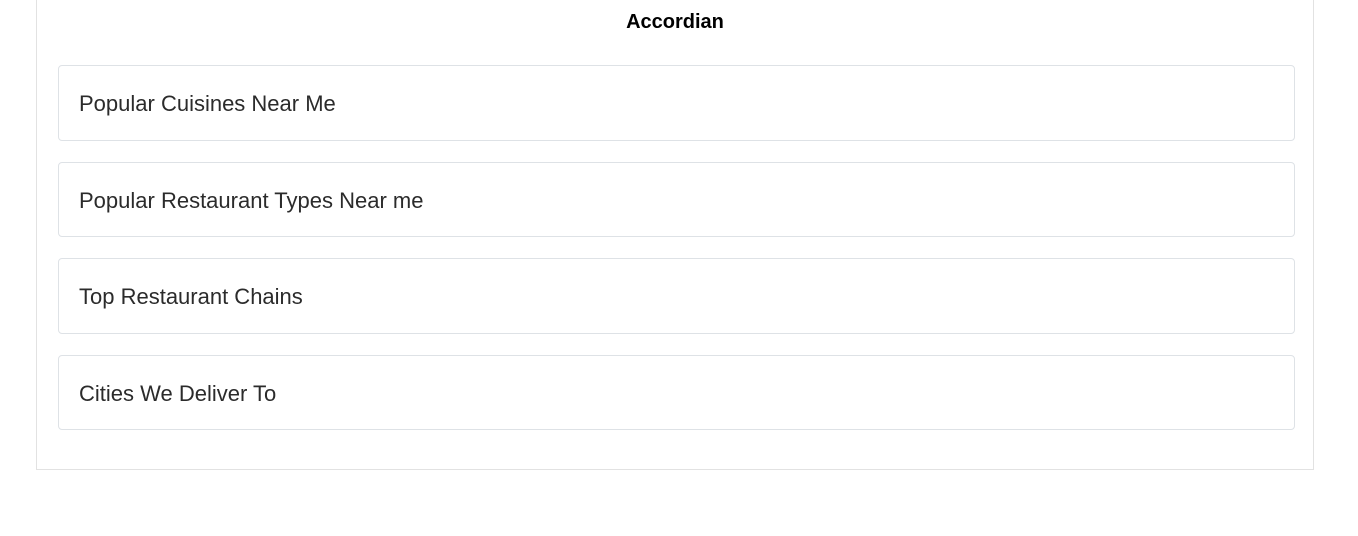 This screenshot has height=536, width=1358. What do you see at coordinates (251, 200) in the screenshot?
I see `accordion-item-label: Popular Restaurant Types Near me` at bounding box center [251, 200].